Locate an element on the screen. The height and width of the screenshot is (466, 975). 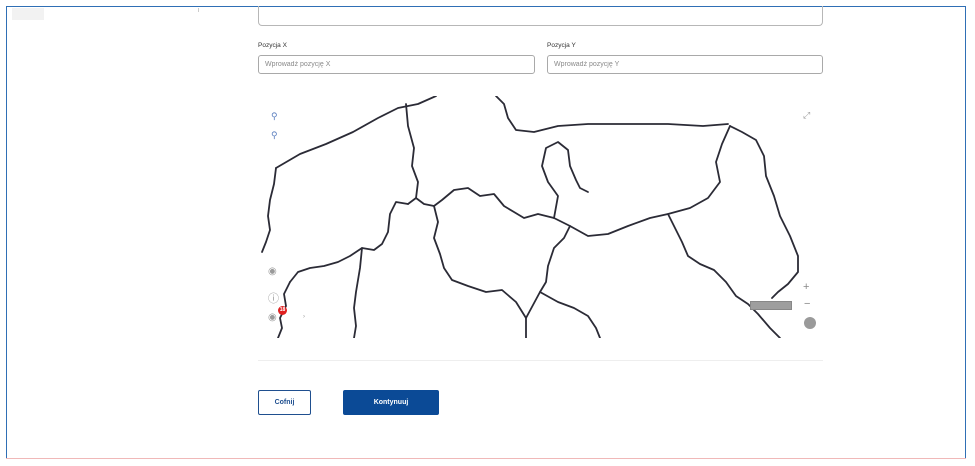
position-x-label: Pozycja X is located at coordinates (272, 45).